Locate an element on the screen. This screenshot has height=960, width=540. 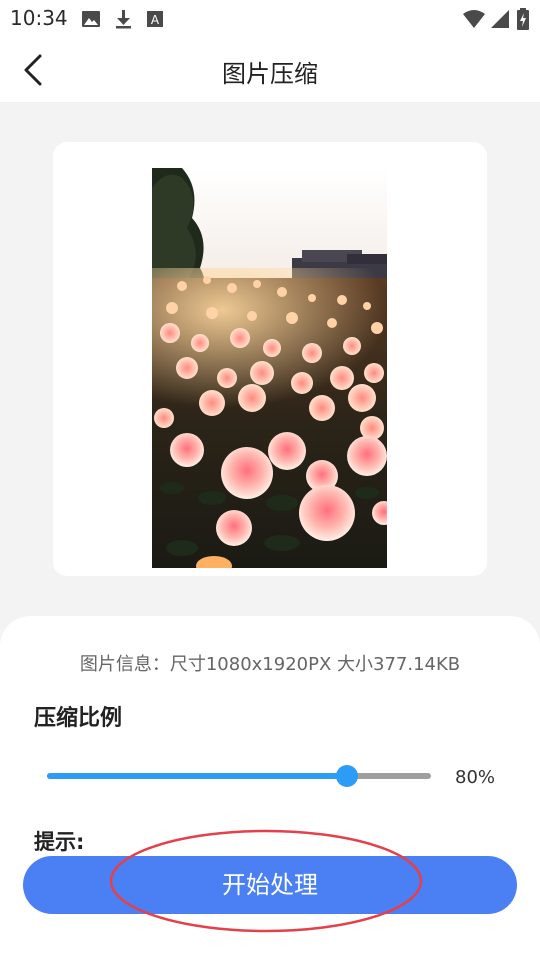
status-bar: 10:34 A is located at coordinates (270, 19).